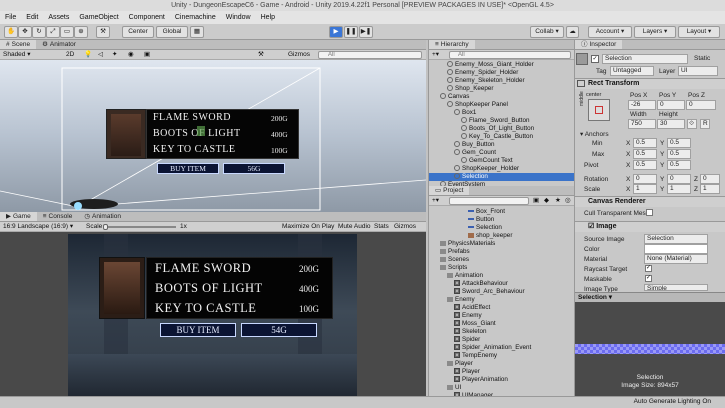 The height and width of the screenshot is (408, 725). What do you see at coordinates (147, 17) in the screenshot?
I see `menu-component: Component` at bounding box center [147, 17].